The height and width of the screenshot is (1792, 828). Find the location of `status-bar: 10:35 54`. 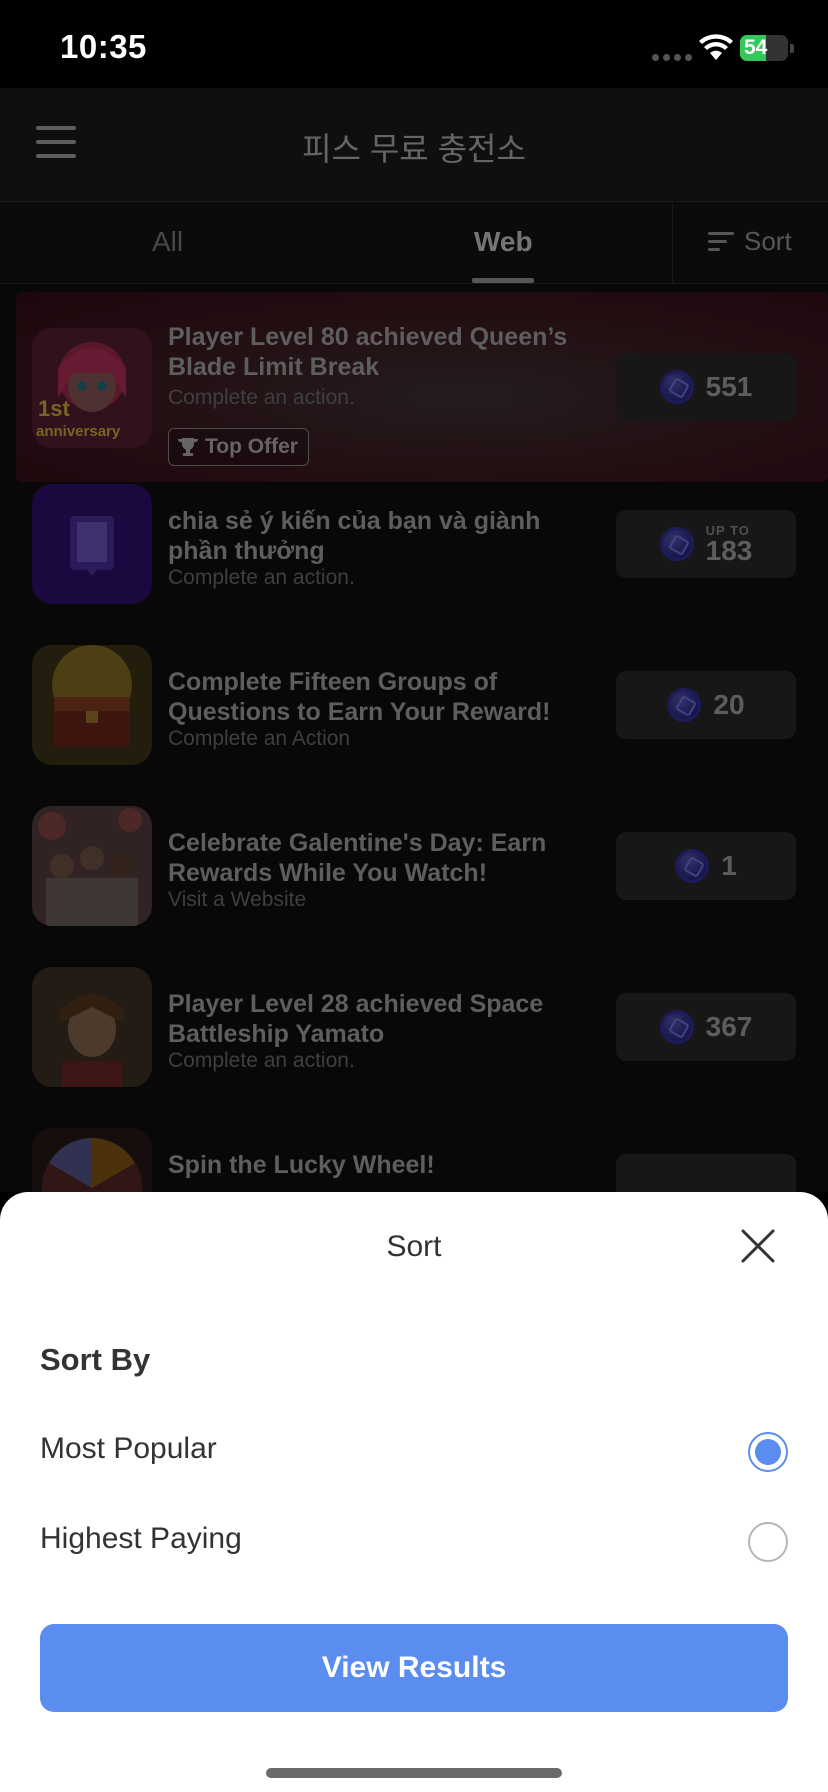

status-bar: 10:35 54 is located at coordinates (414, 44).